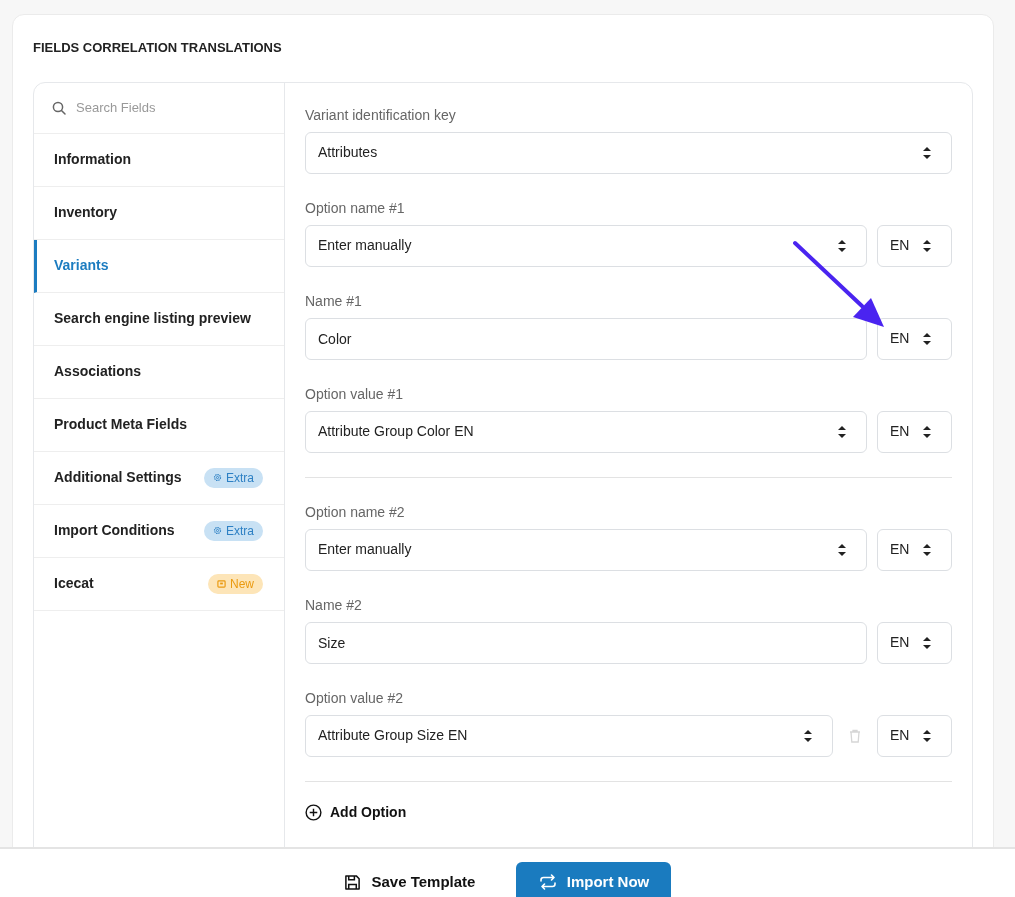  Describe the element at coordinates (352, 882) in the screenshot. I see `save-icon` at that location.